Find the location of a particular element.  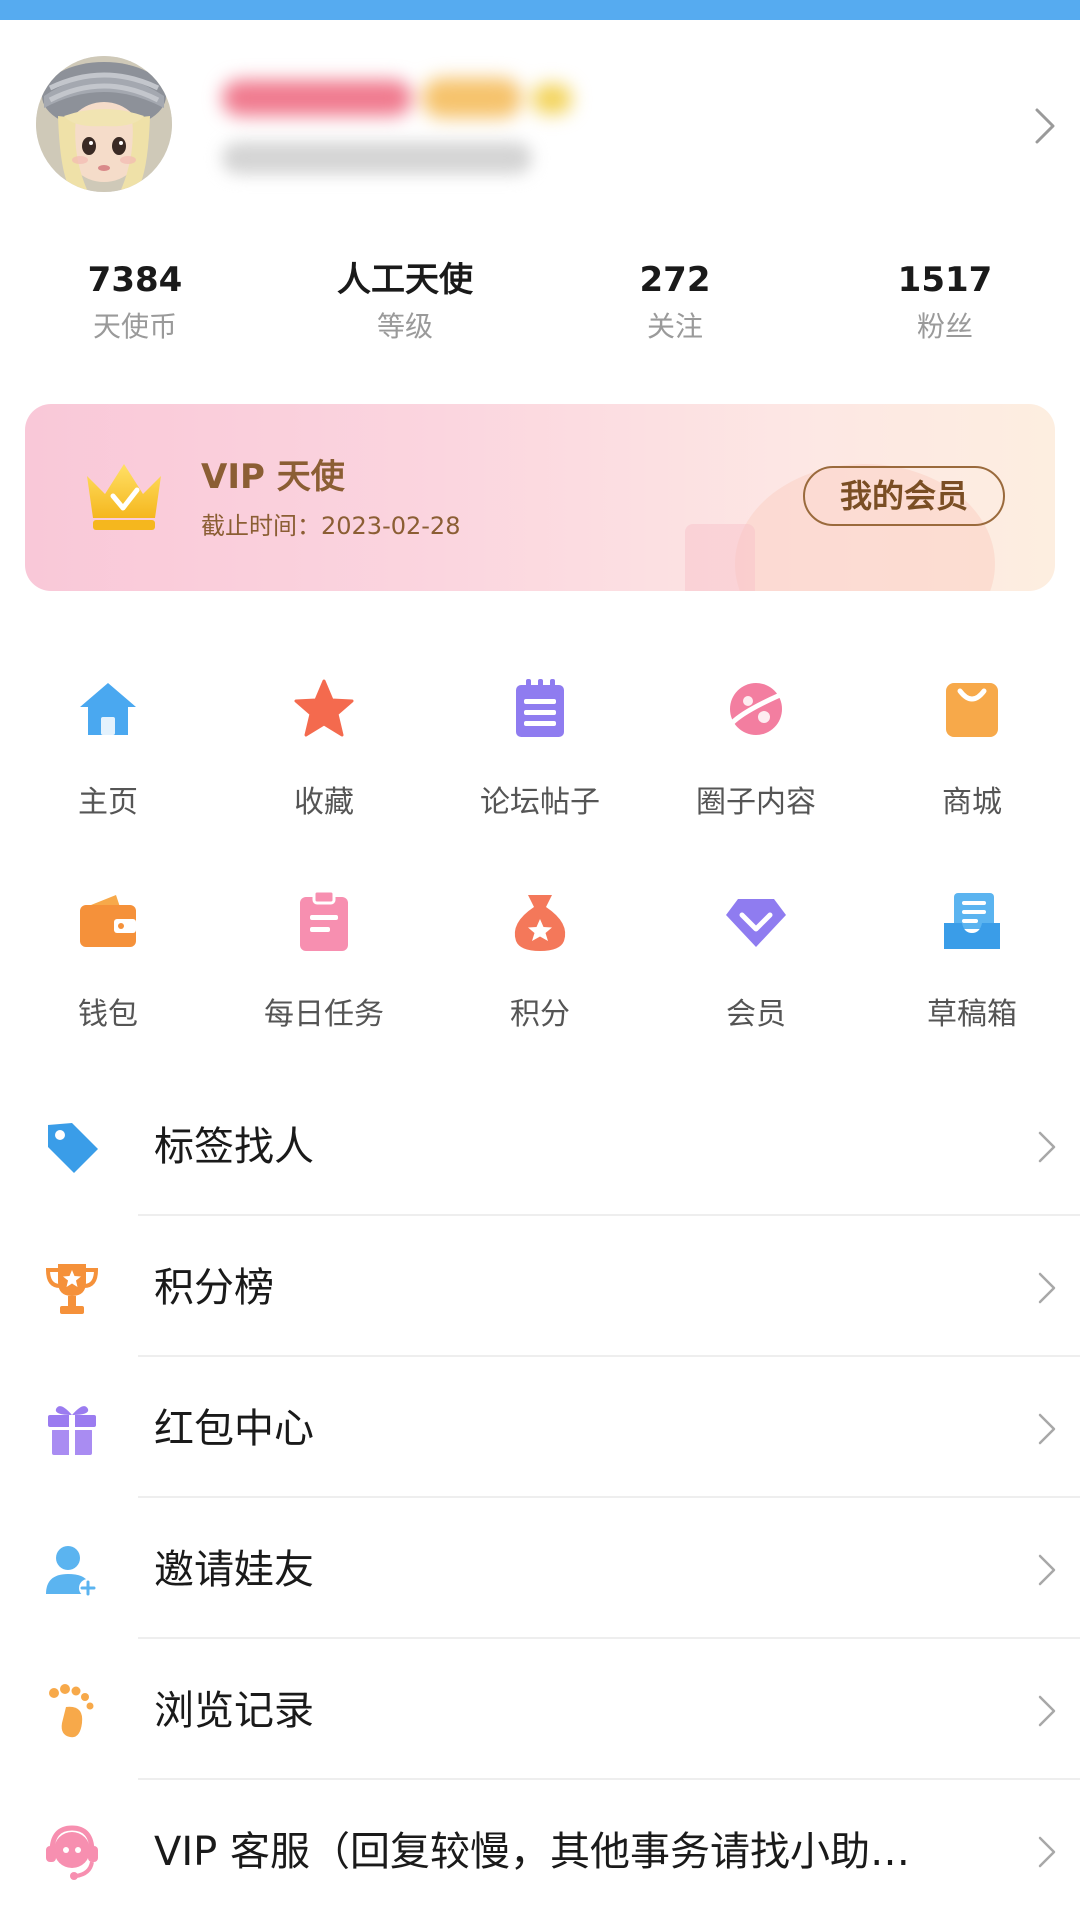

gift-icon is located at coordinates (72, 1430).